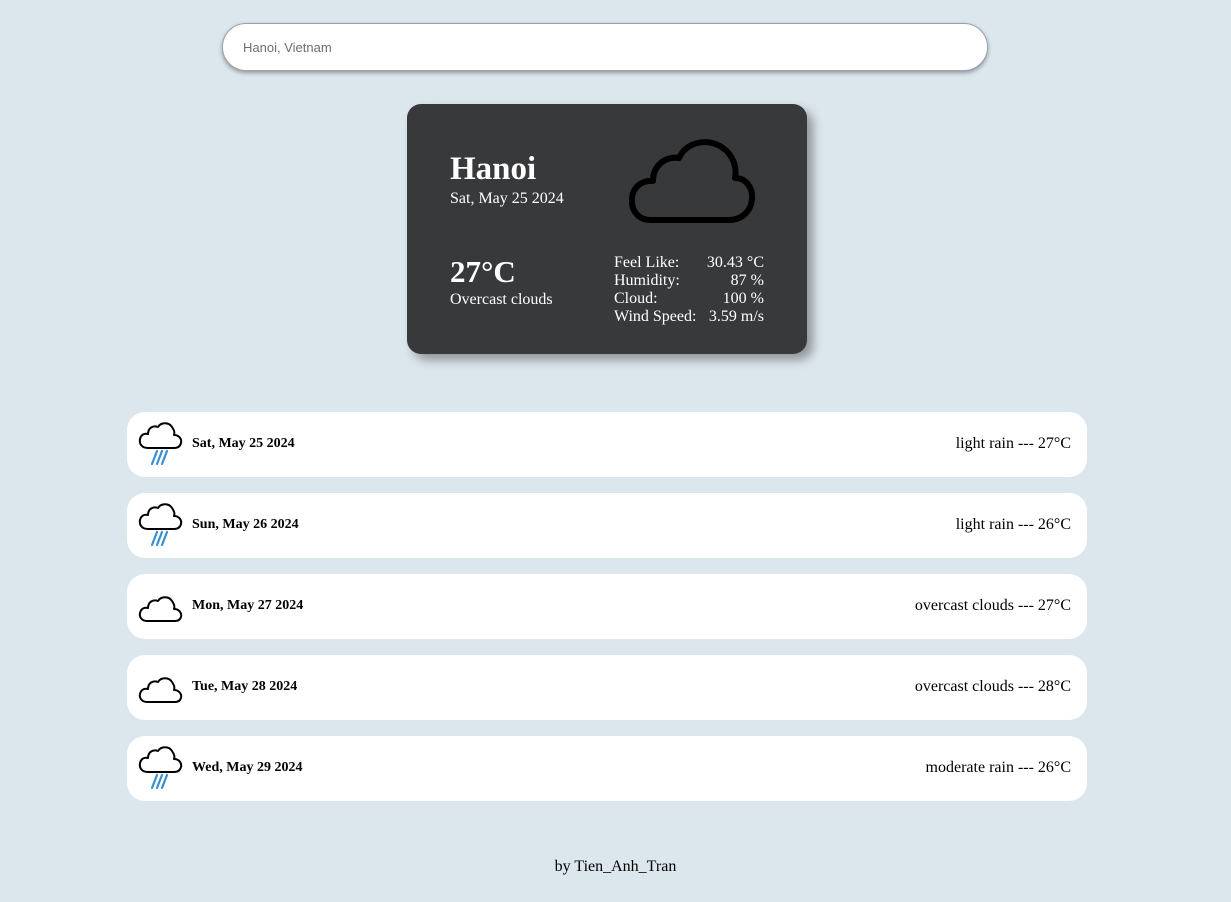 The height and width of the screenshot is (902, 1231). I want to click on current-temperature: 27°C, so click(483, 271).